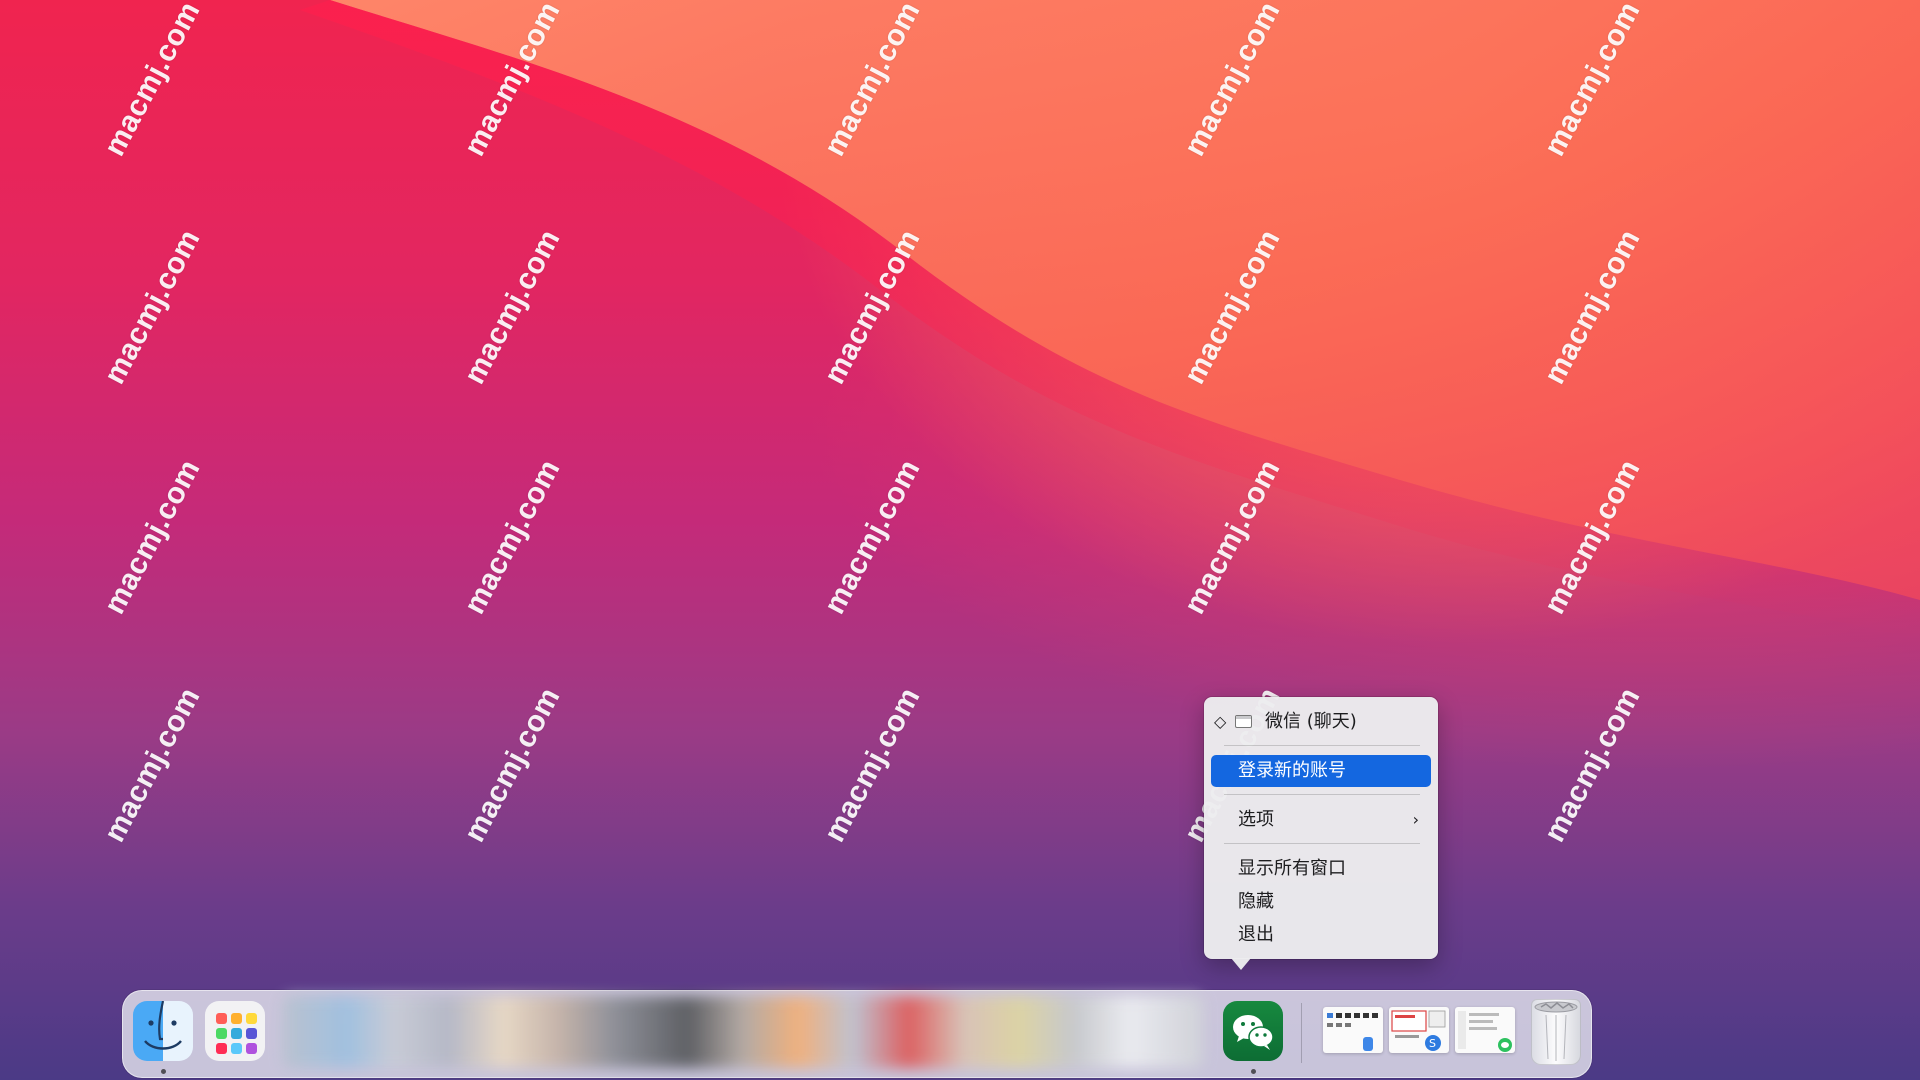 The width and height of the screenshot is (1920, 1080). I want to click on wechat-bubbles, so click(1253, 1032).